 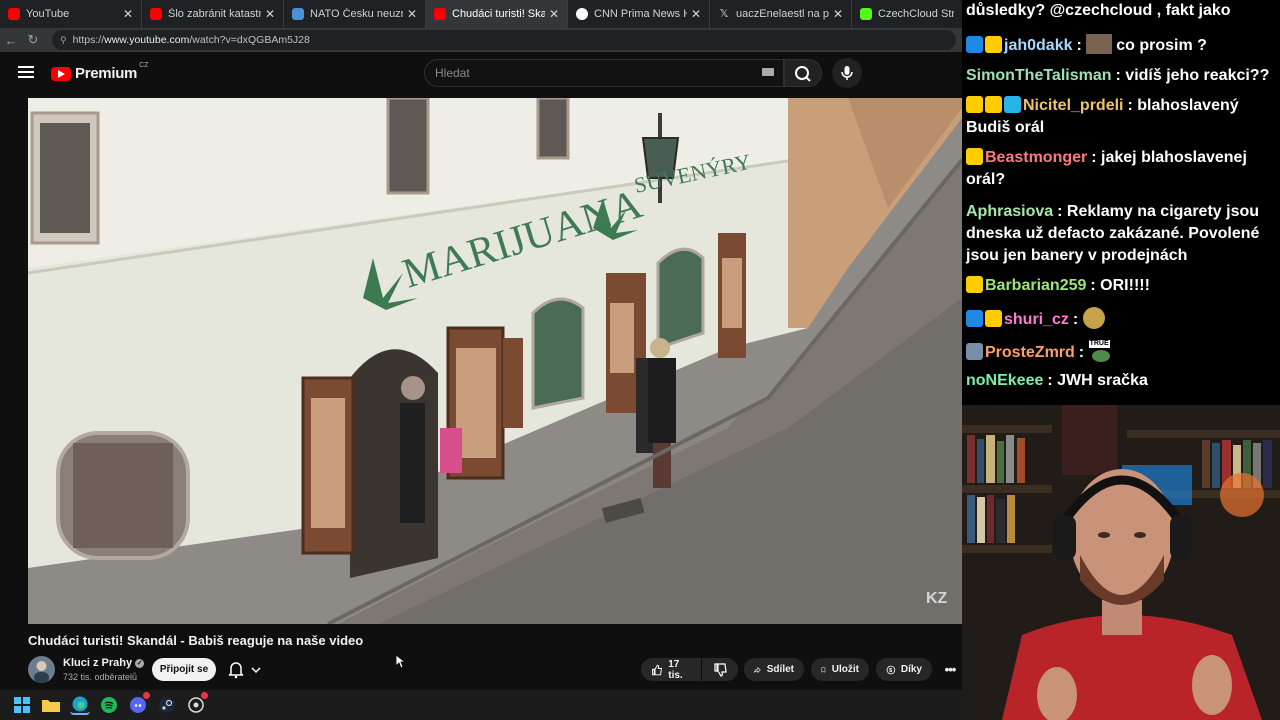 I want to click on channel-subscribers: 732 tis. odběratelů, so click(x=100, y=677).